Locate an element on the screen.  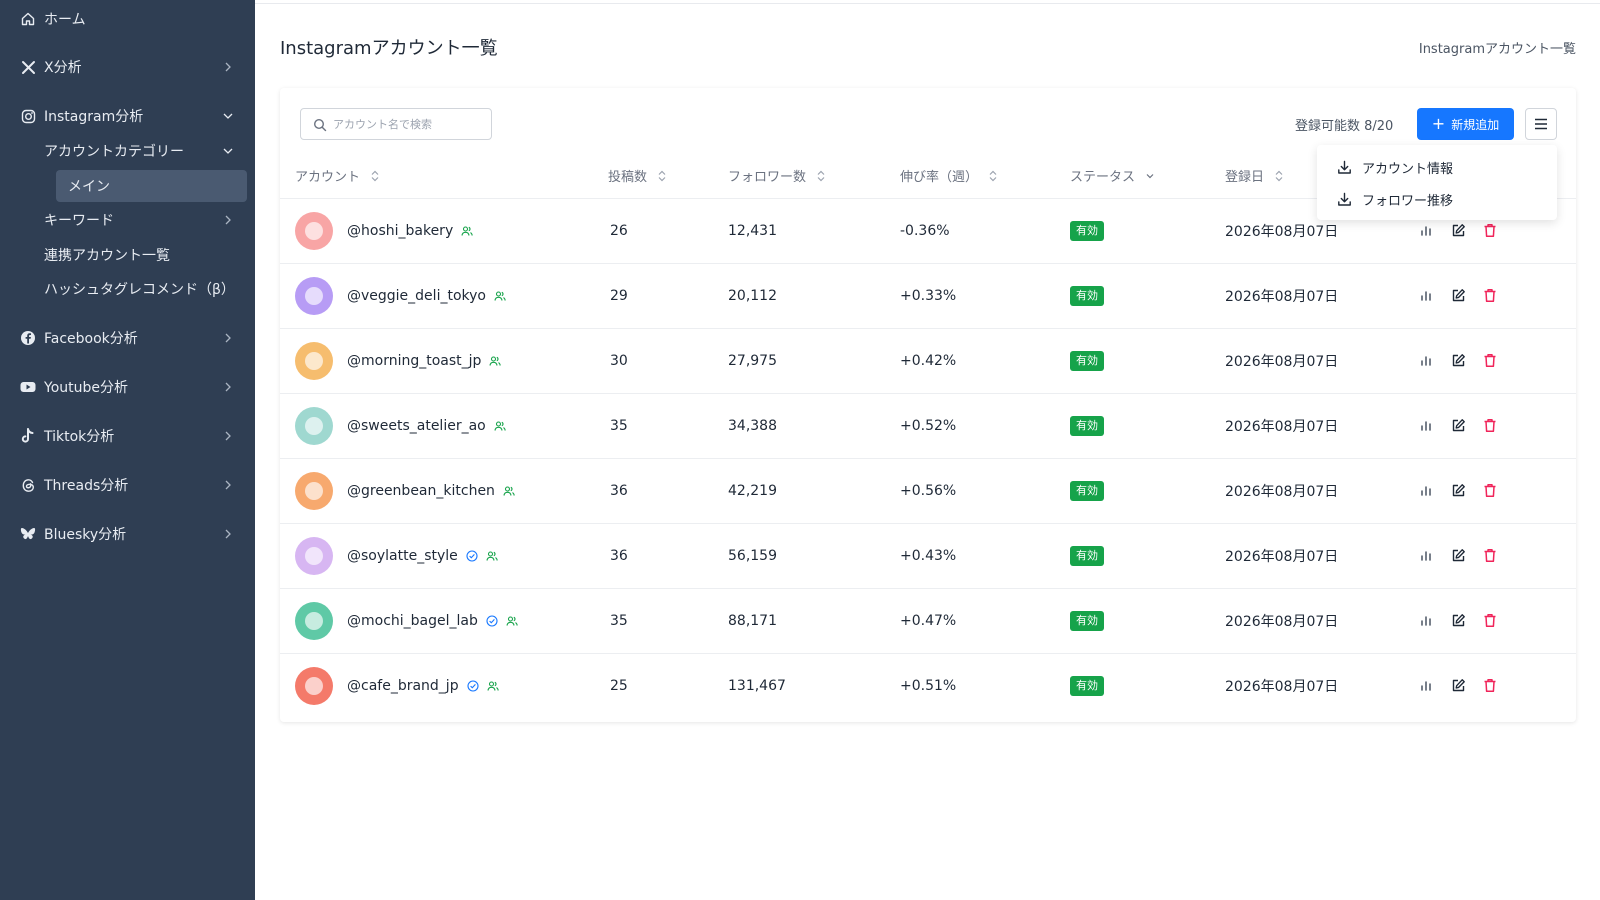
menu-button is located at coordinates (1541, 124).